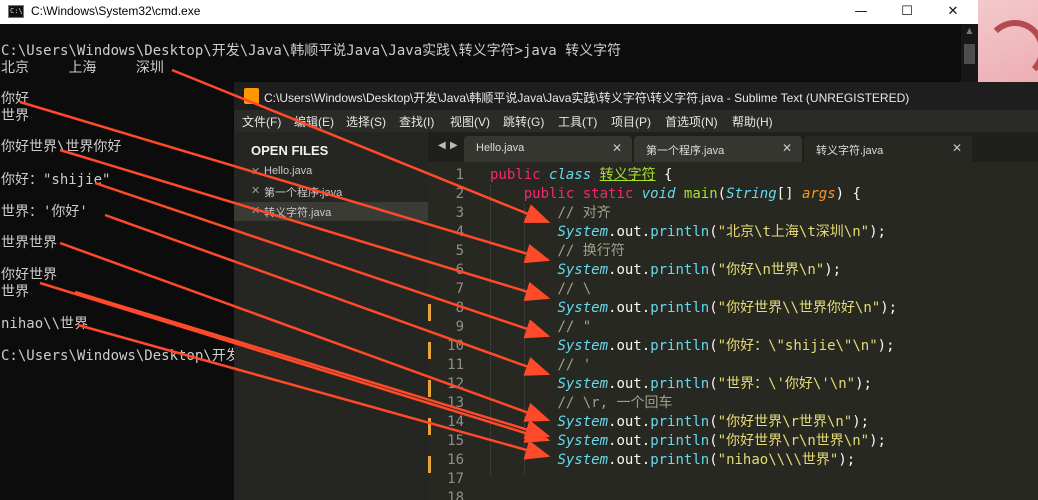  What do you see at coordinates (366, 121) in the screenshot?
I see `menu-selection: 选择(S)` at bounding box center [366, 121].